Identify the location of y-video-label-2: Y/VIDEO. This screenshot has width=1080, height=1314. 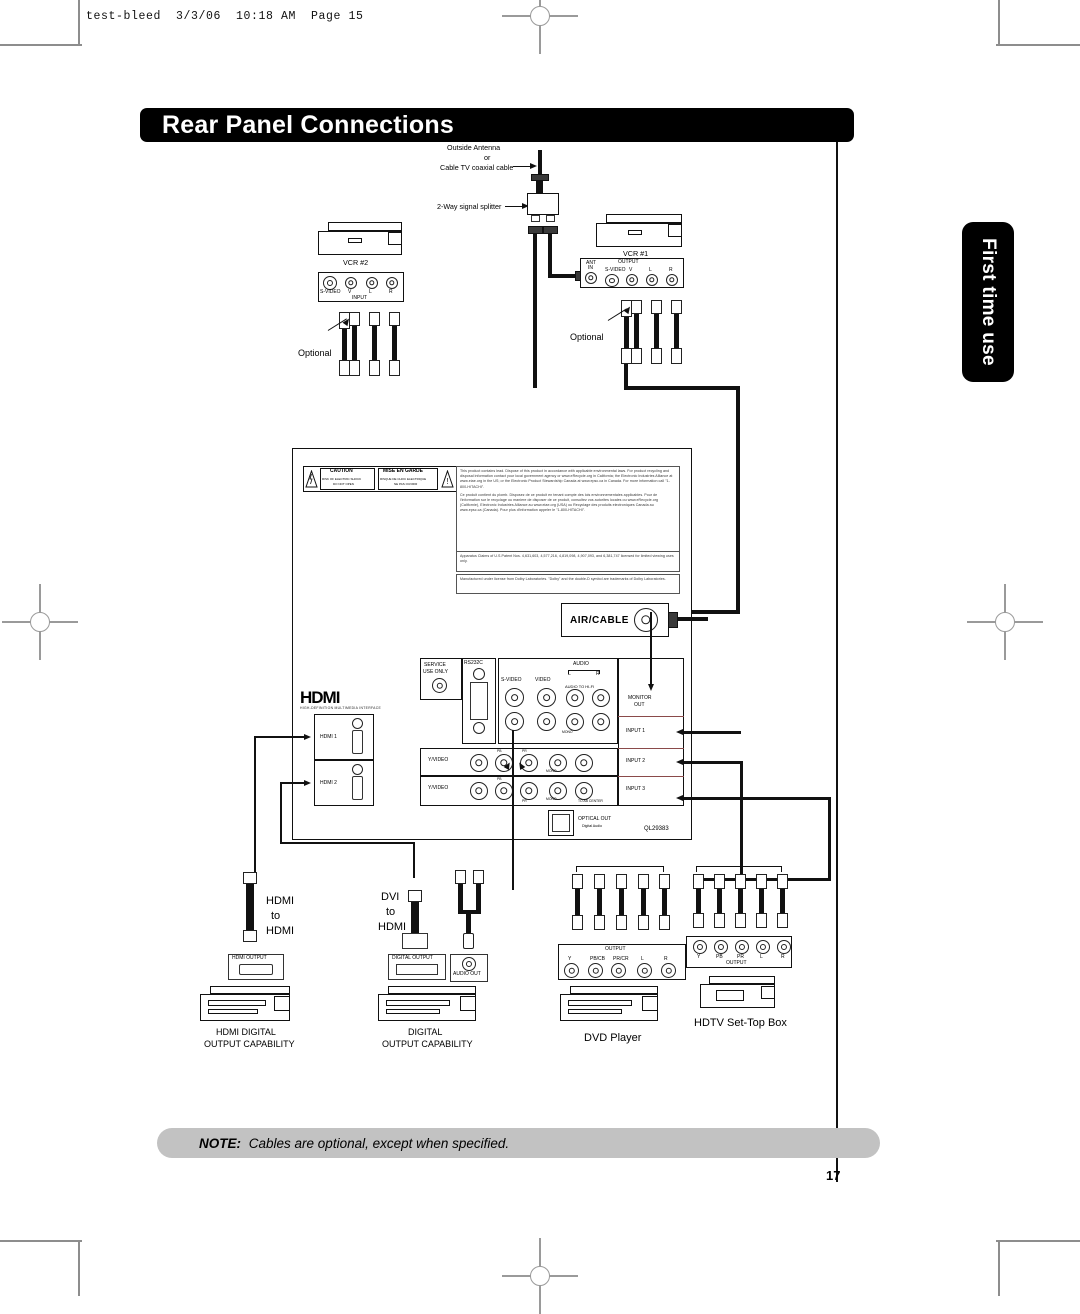
(438, 760).